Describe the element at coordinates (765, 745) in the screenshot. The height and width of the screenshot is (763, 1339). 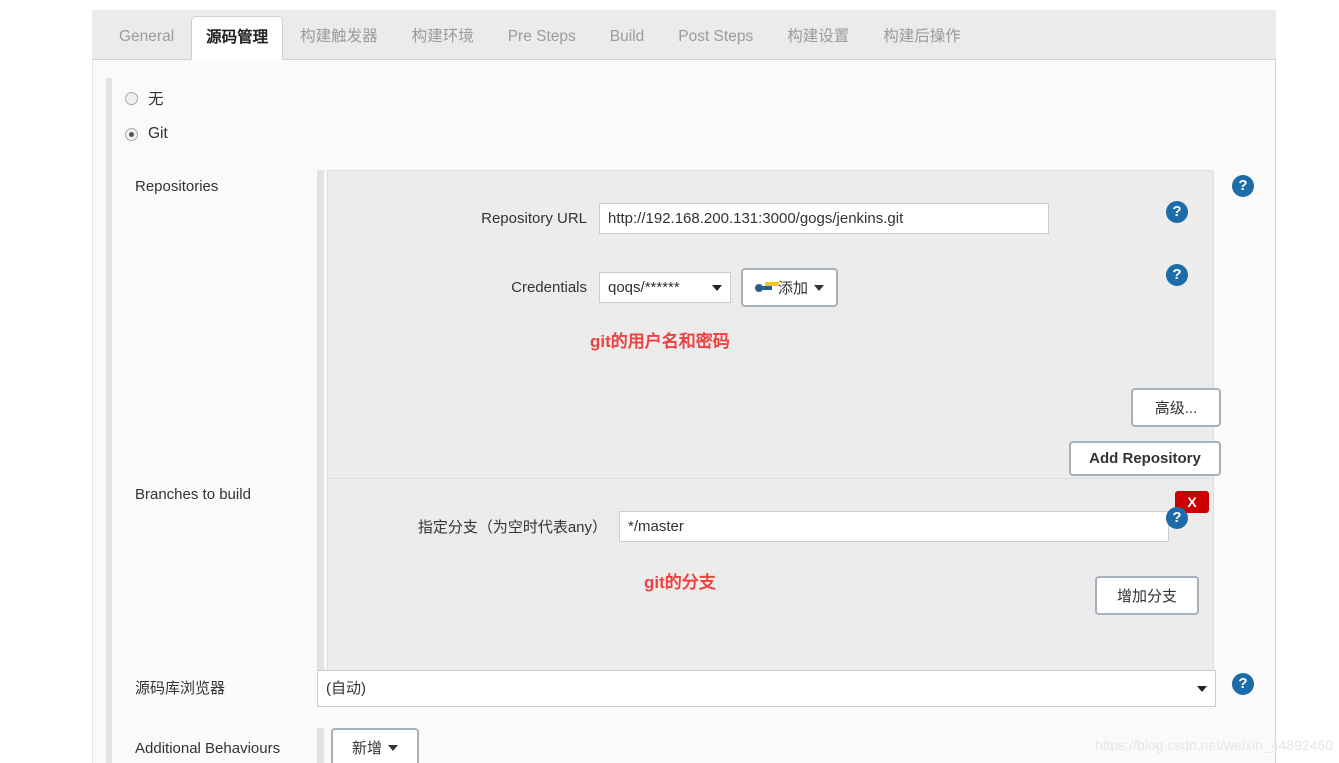
I see `additional-behaviours-block: 新增` at that location.